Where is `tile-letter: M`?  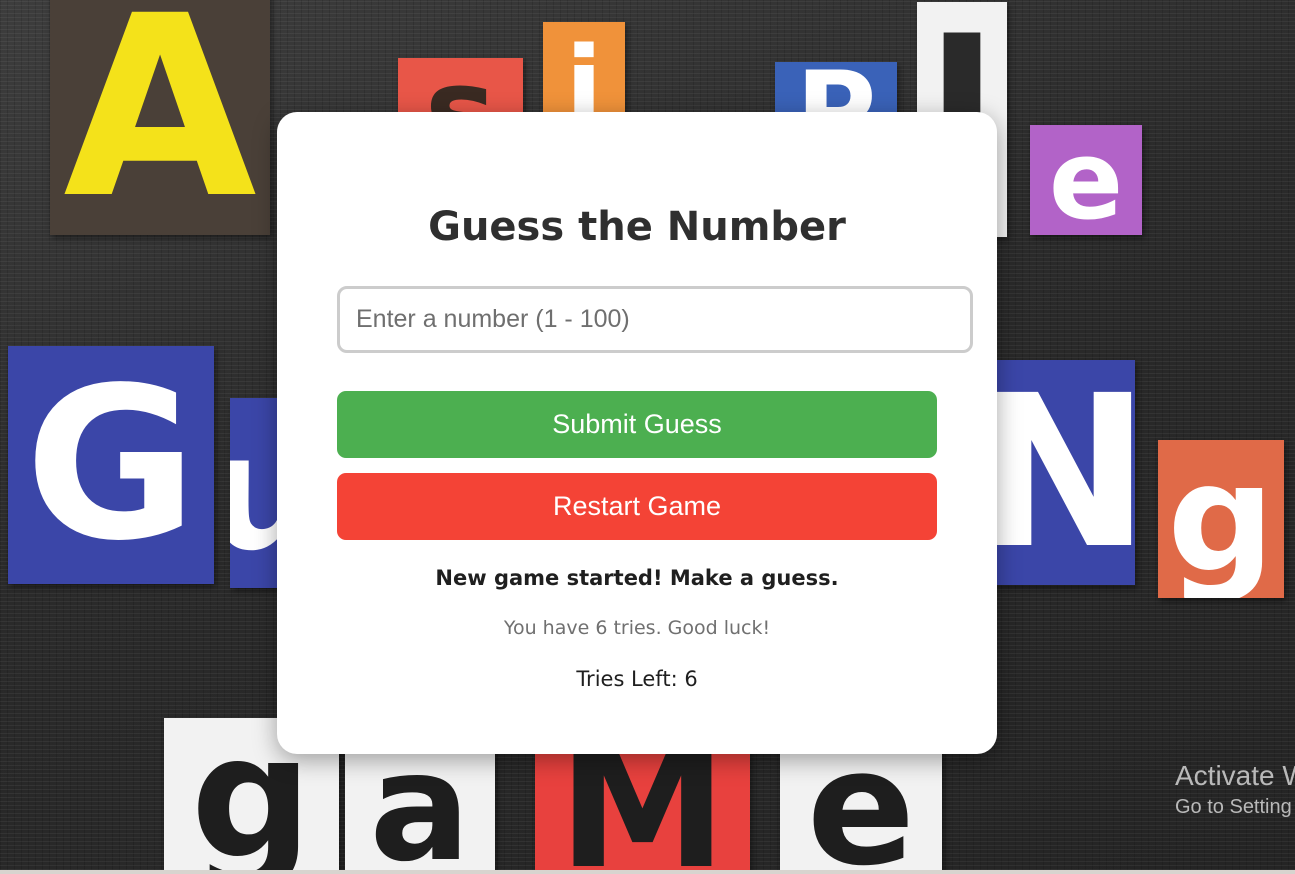
tile-letter: M is located at coordinates (642, 804).